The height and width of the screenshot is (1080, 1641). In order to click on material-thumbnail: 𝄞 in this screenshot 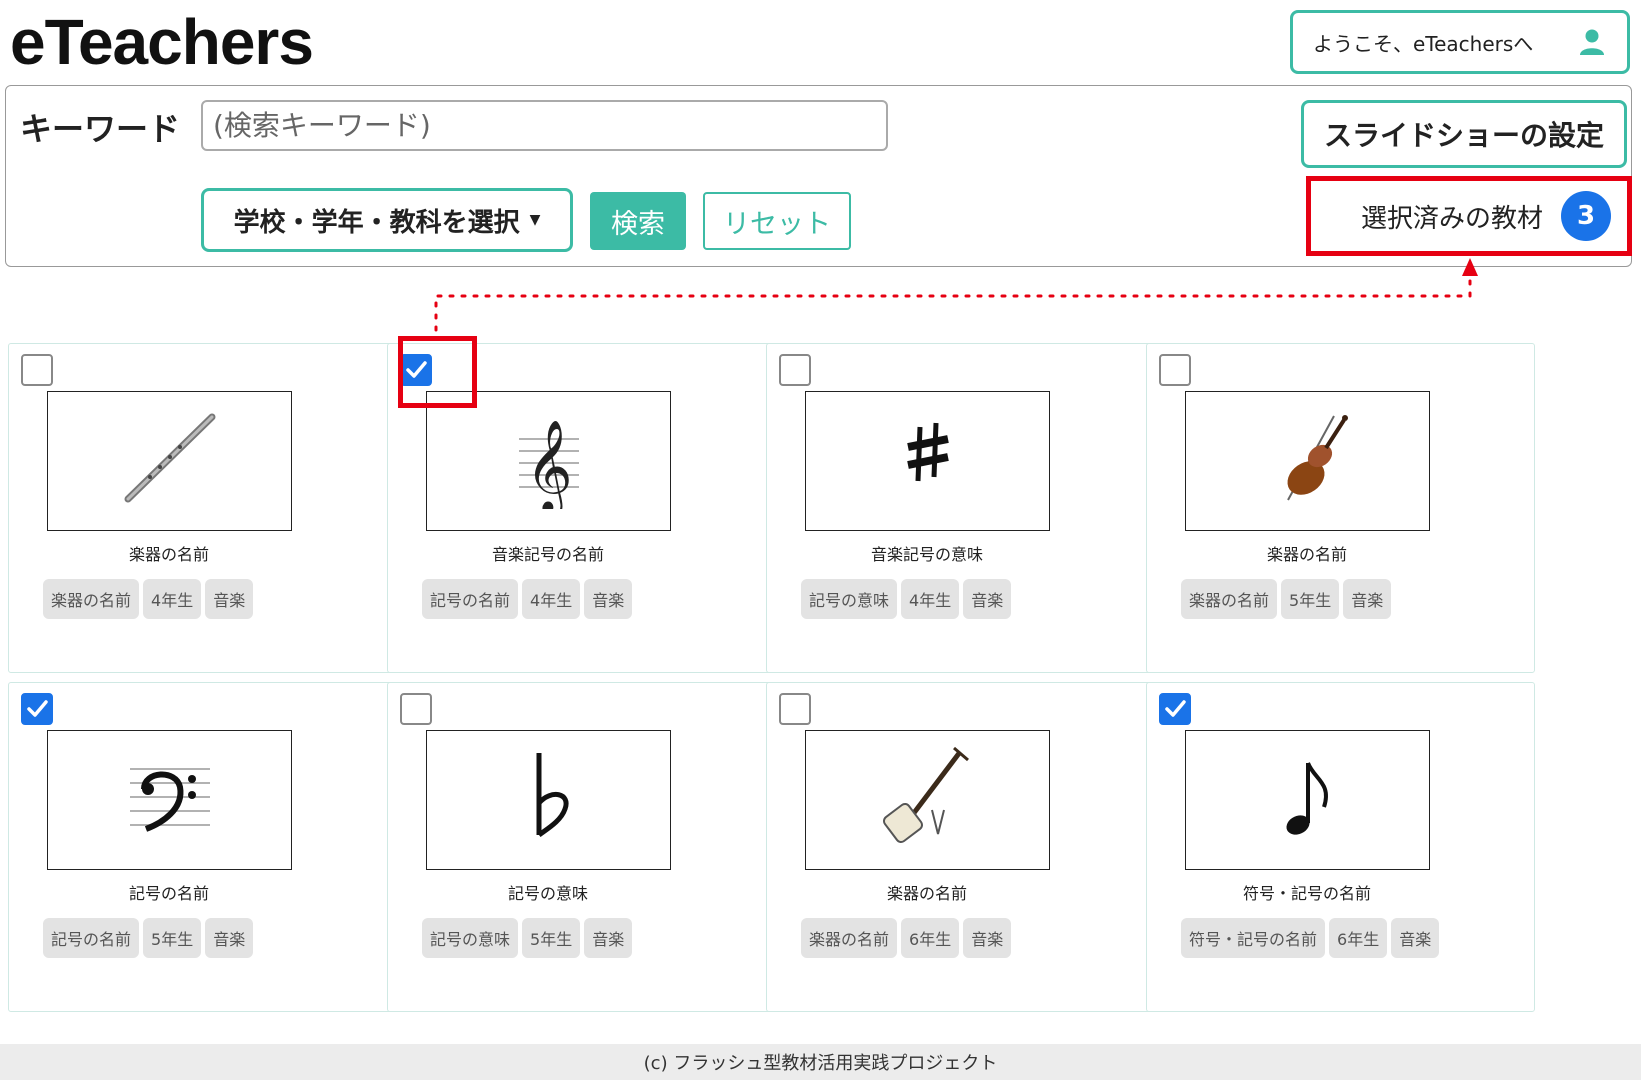, I will do `click(548, 461)`.